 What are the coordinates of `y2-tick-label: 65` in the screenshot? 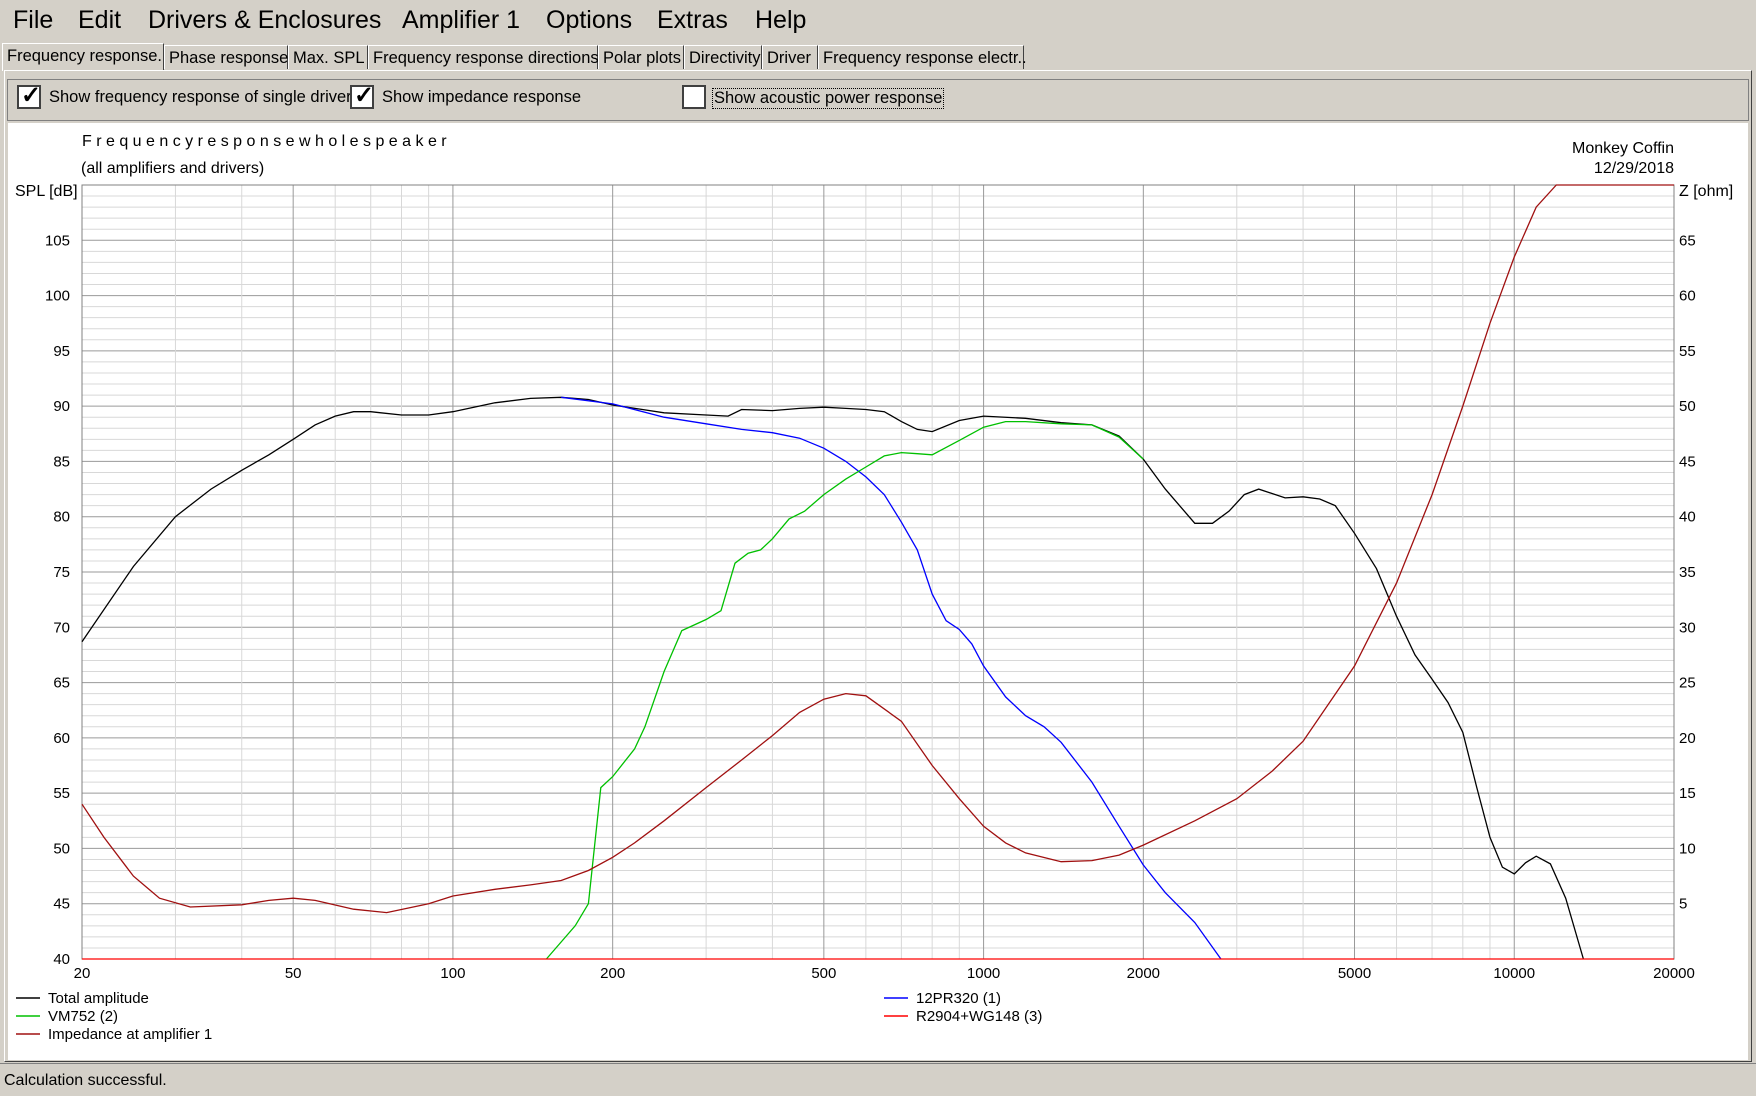 It's located at (1687, 240).